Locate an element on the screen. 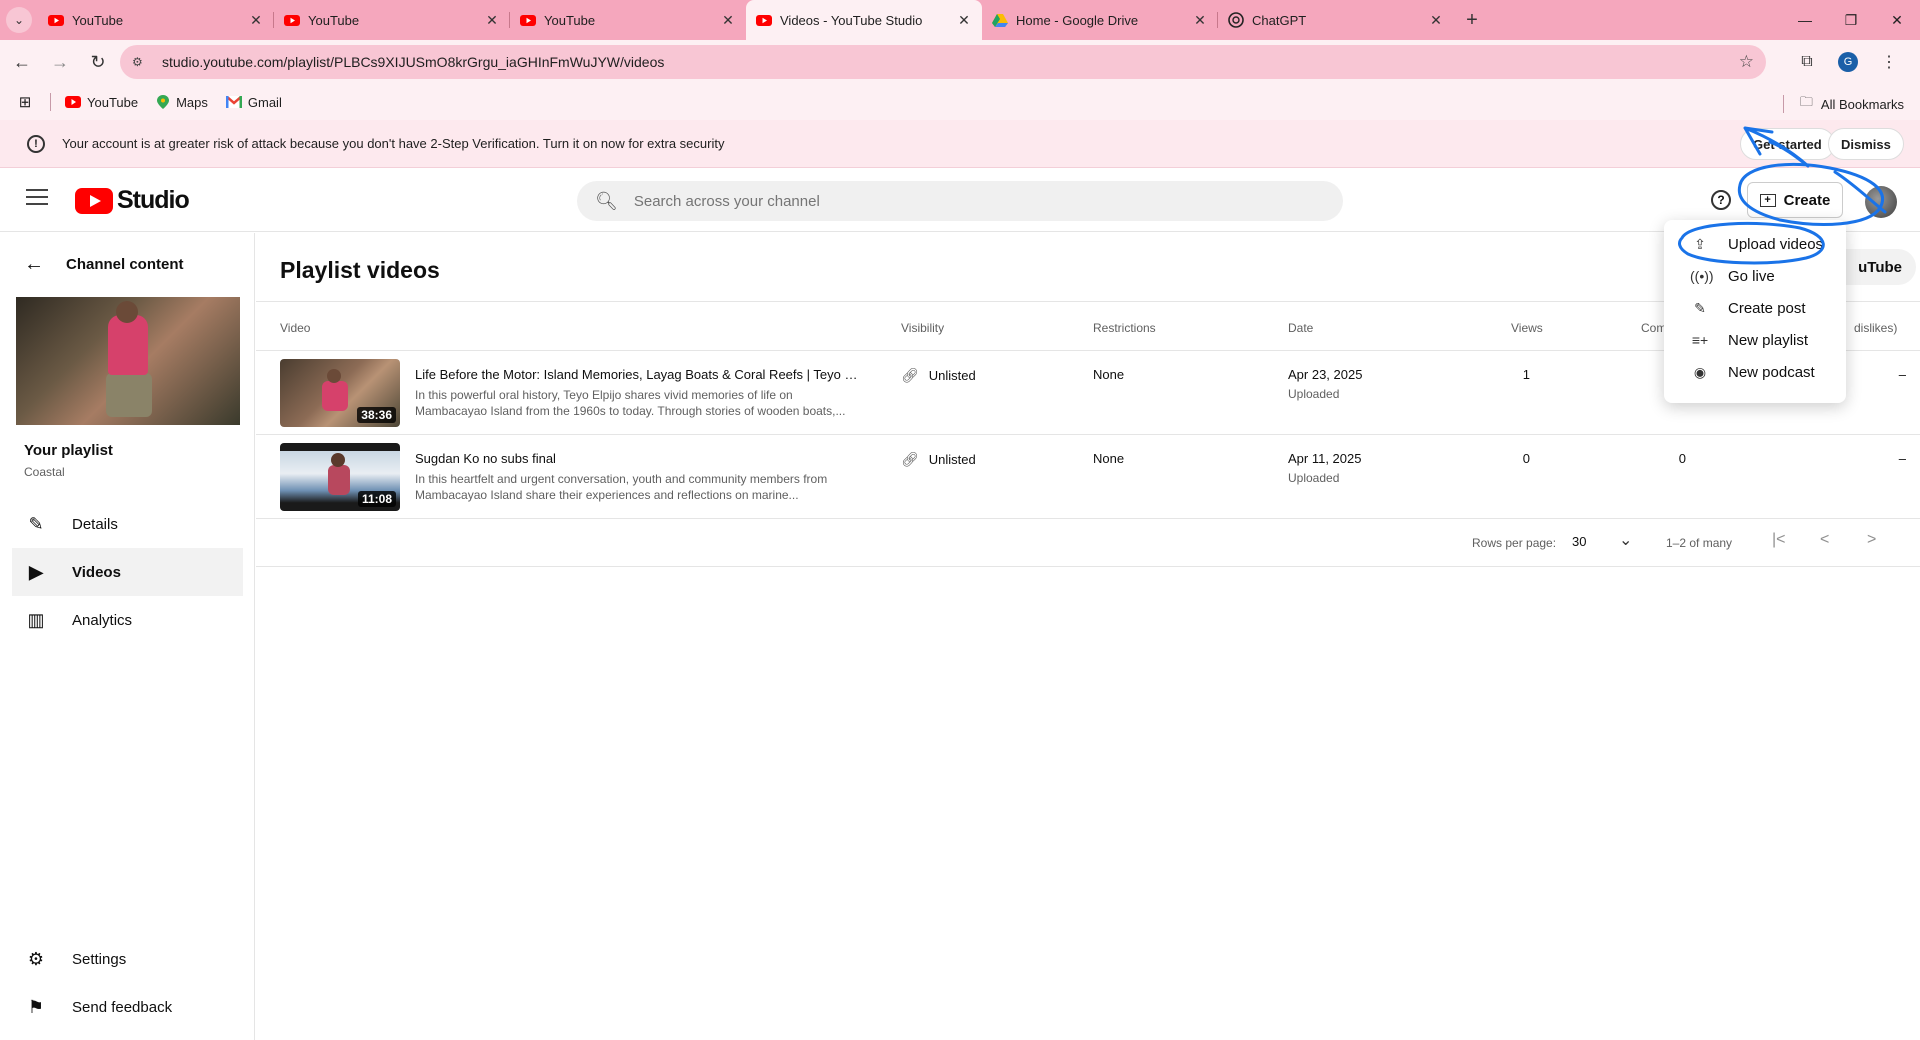 The image size is (1920, 1040). date-cell: Apr 23, 2025 is located at coordinates (1325, 374).